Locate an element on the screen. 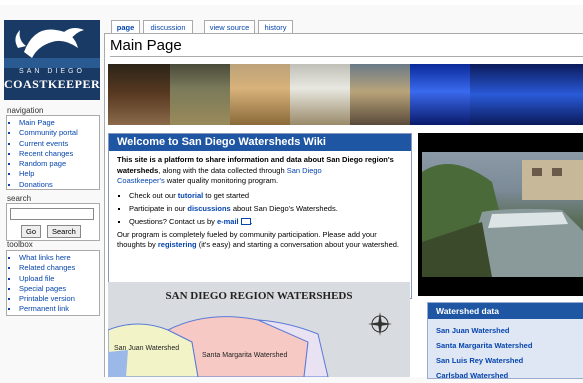  toolbox-heading: toolbox is located at coordinates (20, 244).